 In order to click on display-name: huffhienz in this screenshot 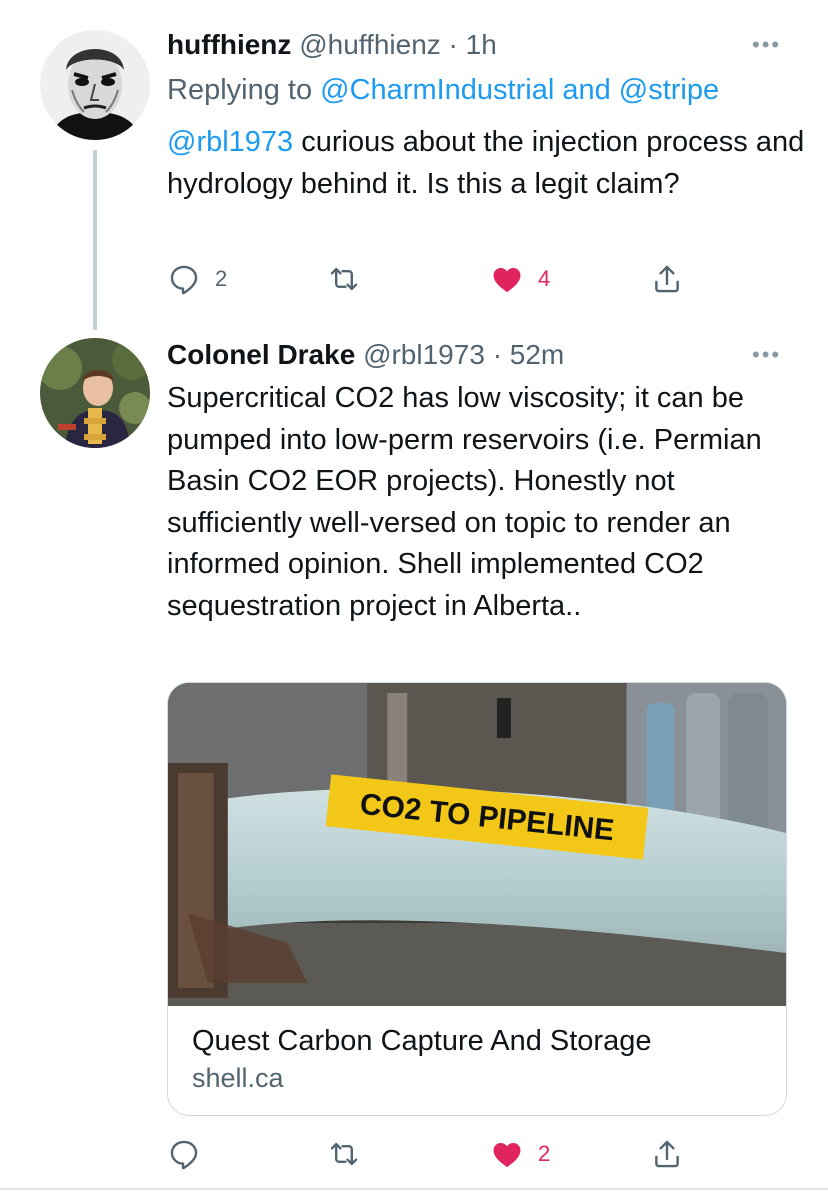, I will do `click(229, 44)`.